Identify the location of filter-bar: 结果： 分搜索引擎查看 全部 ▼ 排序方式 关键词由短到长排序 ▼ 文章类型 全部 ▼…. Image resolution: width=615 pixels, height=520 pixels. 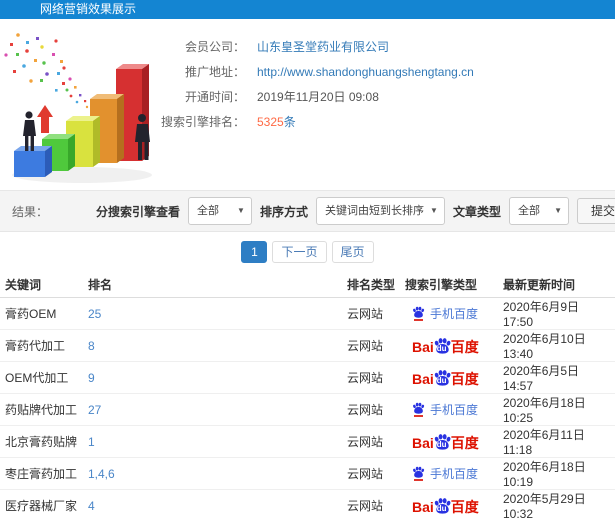
(307, 211).